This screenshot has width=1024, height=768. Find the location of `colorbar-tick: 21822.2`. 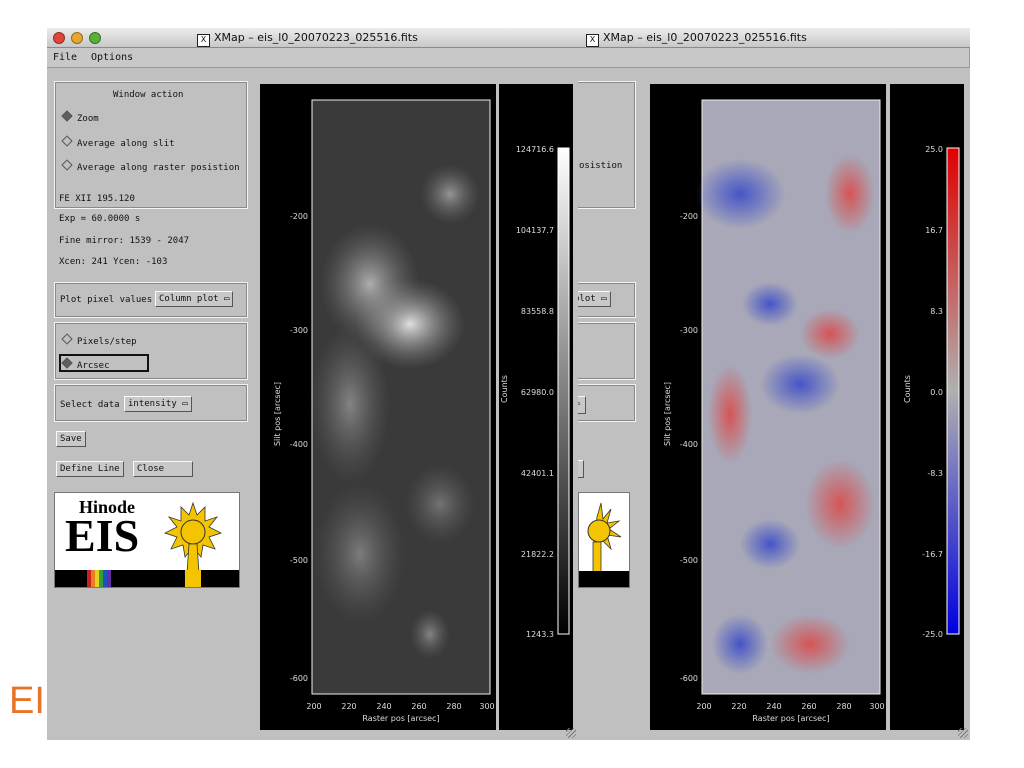

colorbar-tick: 21822.2 is located at coordinates (537, 554).